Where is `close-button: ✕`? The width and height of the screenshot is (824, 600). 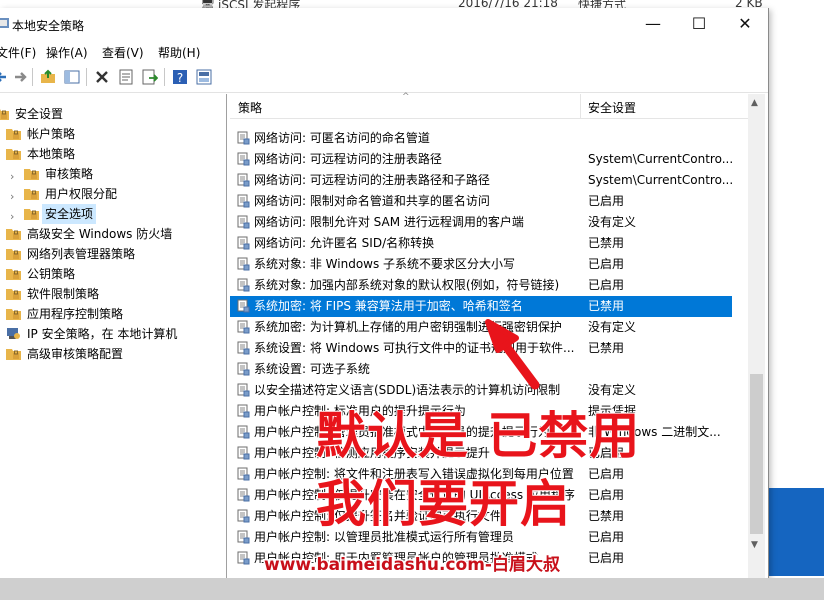
close-button: ✕ is located at coordinates (745, 24).